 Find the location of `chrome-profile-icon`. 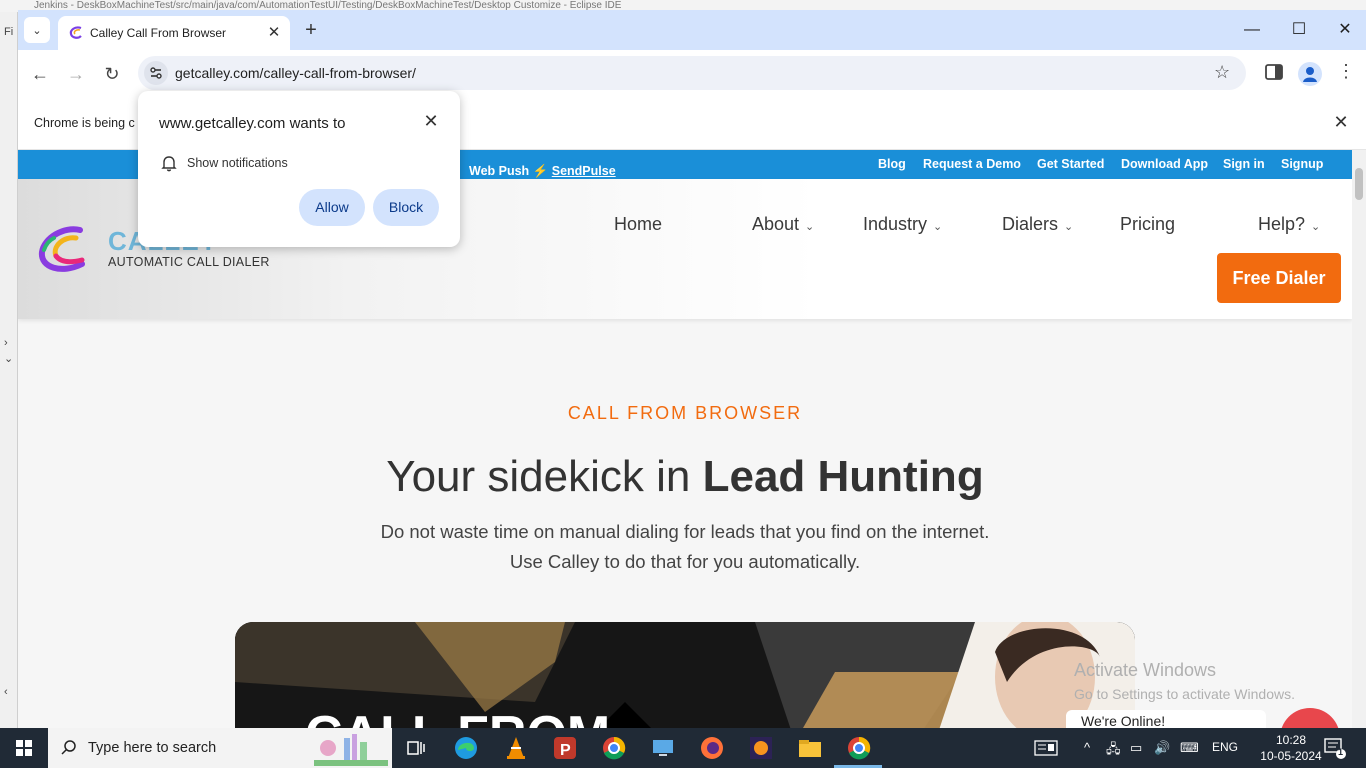

chrome-profile-icon is located at coordinates (614, 748).